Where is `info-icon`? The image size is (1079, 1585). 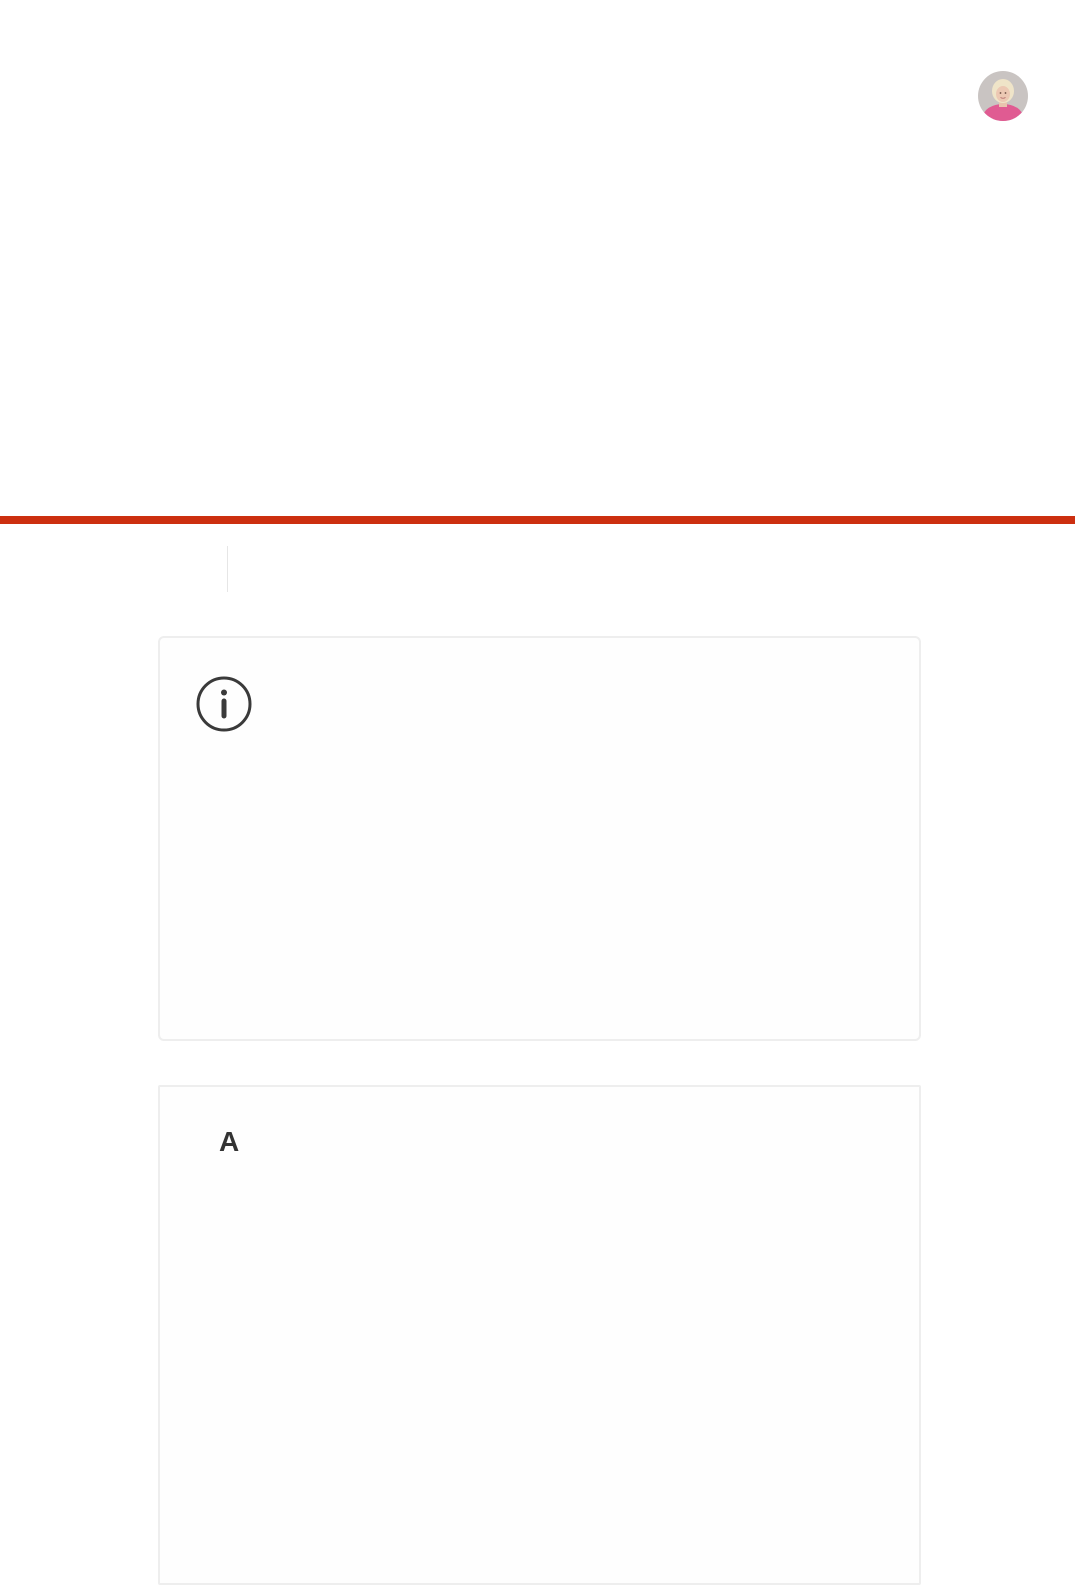 info-icon is located at coordinates (224, 704).